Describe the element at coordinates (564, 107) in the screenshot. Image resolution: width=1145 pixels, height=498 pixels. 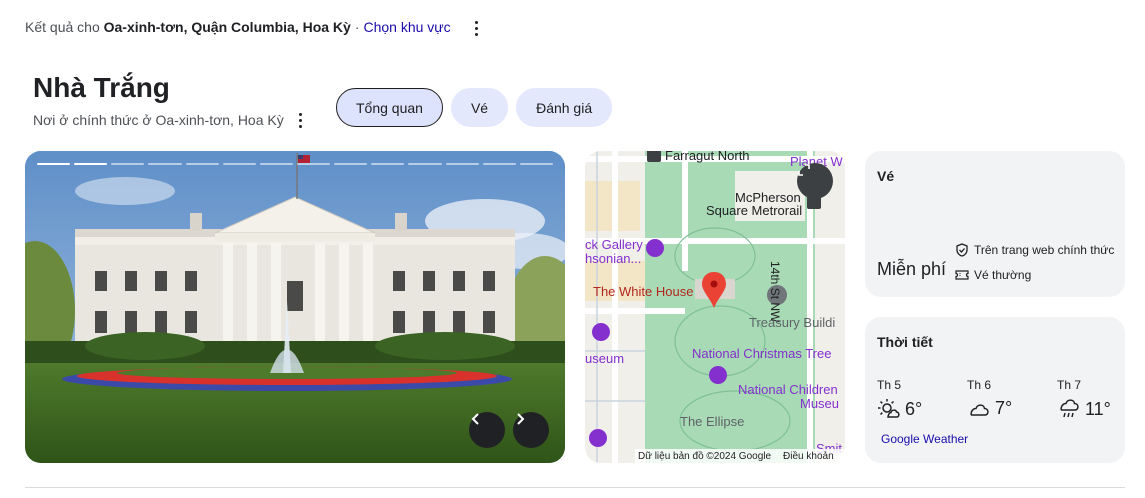
I see `tab-reviews: Đánh giá` at that location.